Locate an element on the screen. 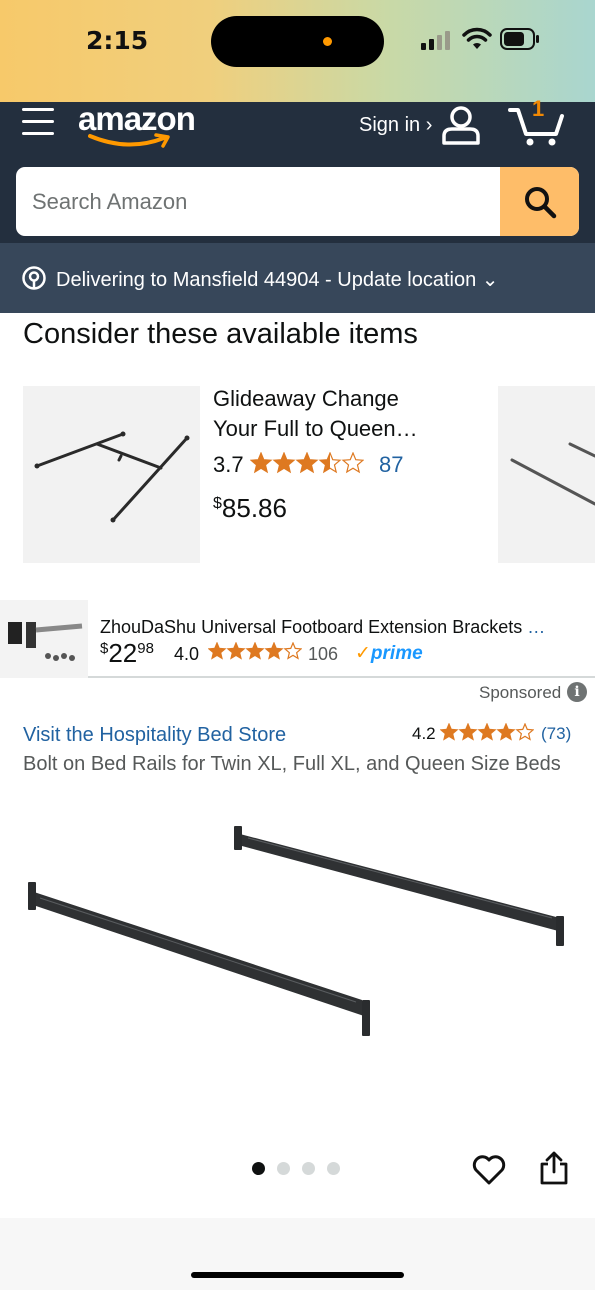 This screenshot has height=1290, width=595. review-count-link: 87 is located at coordinates (391, 465).